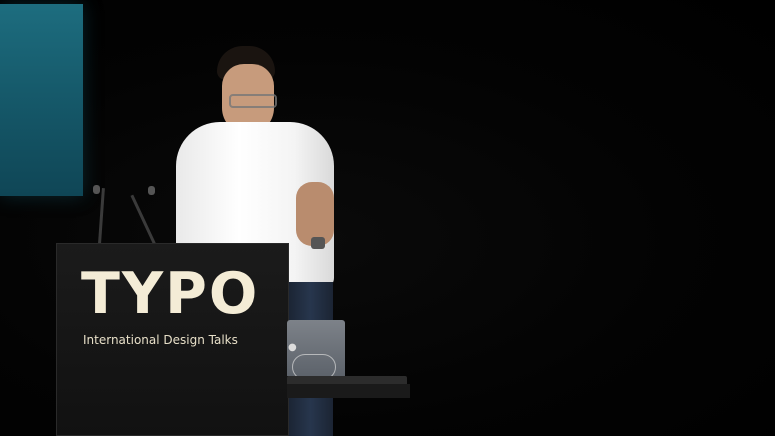 The image size is (775, 436). What do you see at coordinates (160, 340) in the screenshot?
I see `podium-subtitle: International Design Talks` at bounding box center [160, 340].